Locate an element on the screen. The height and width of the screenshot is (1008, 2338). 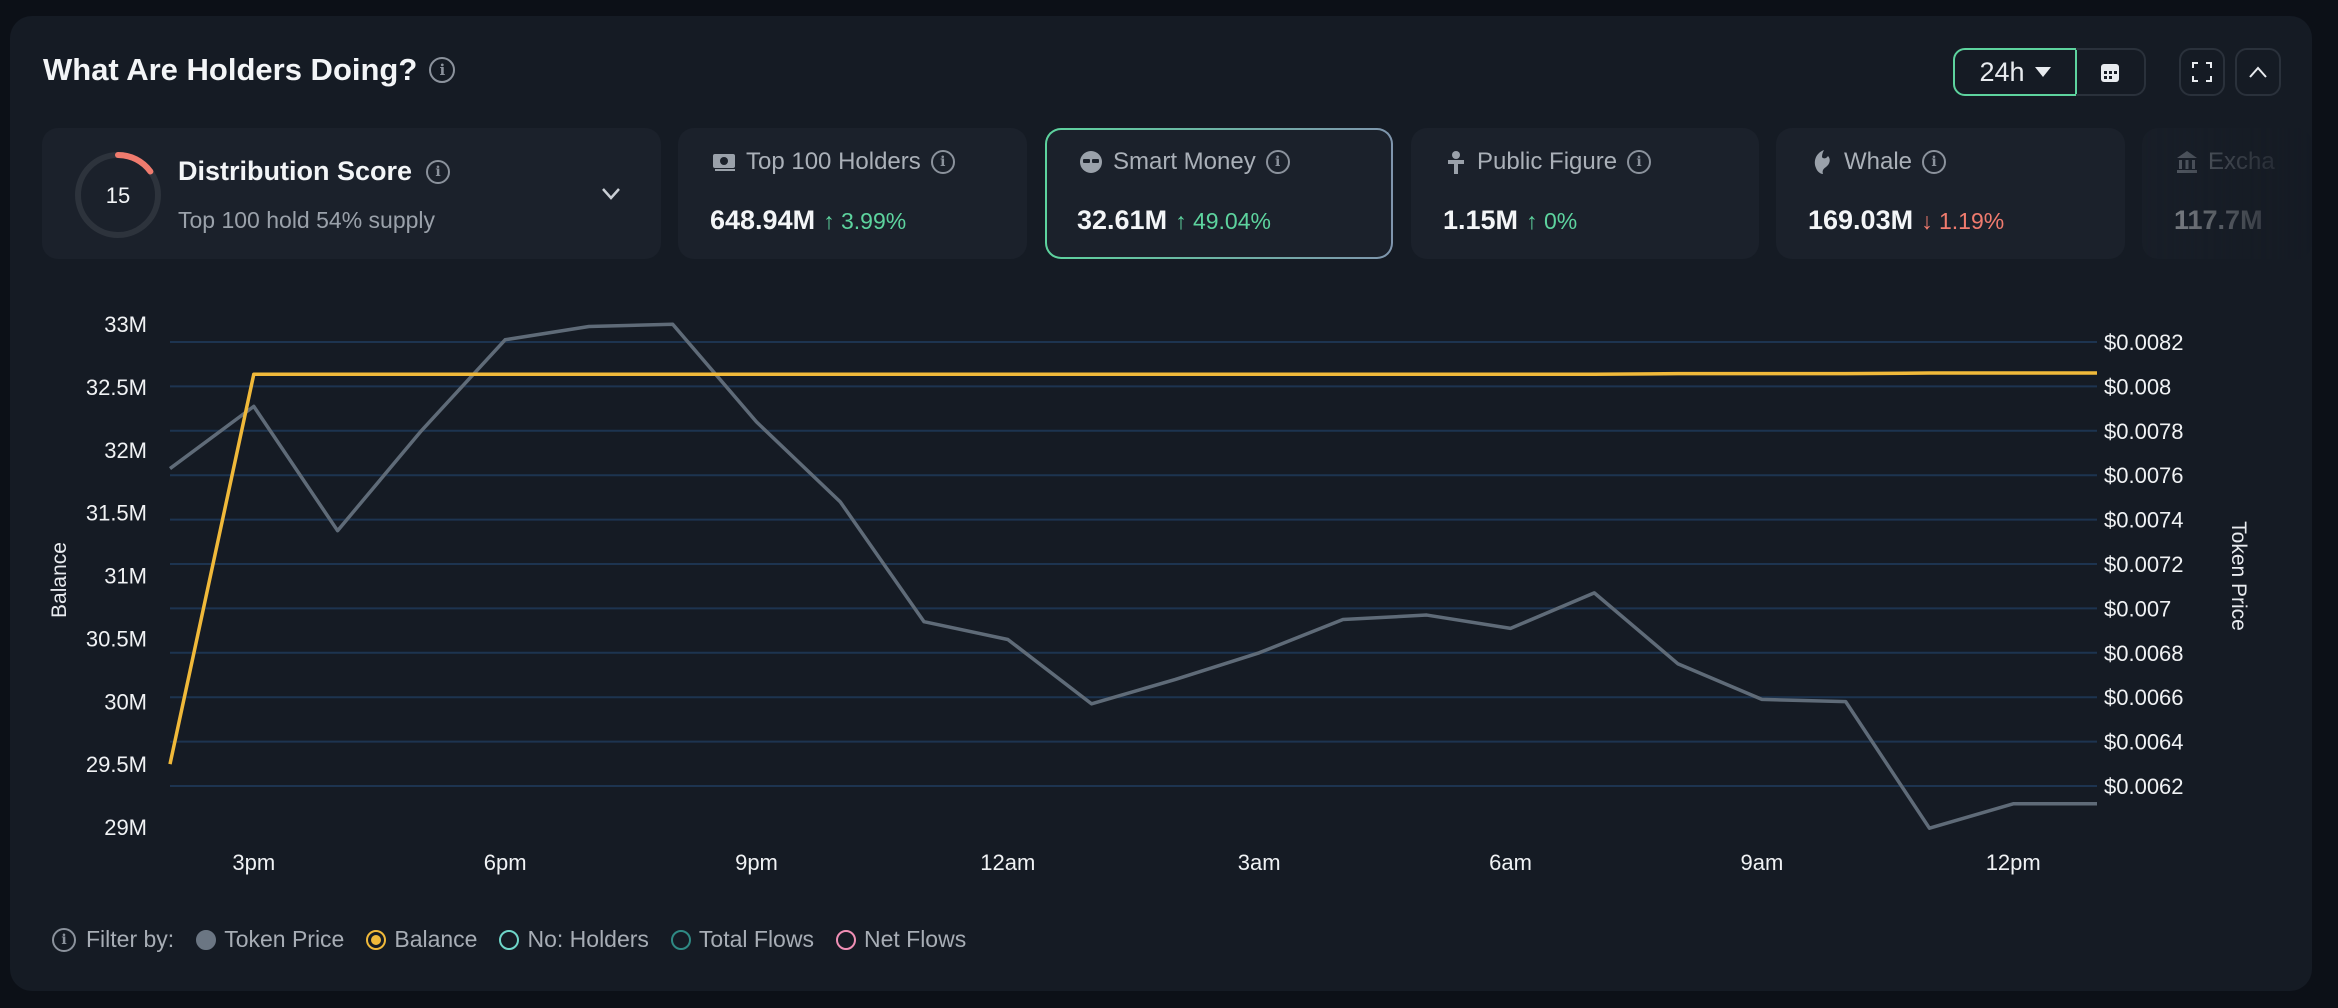
x-tick-label: 6pm is located at coordinates (505, 862).